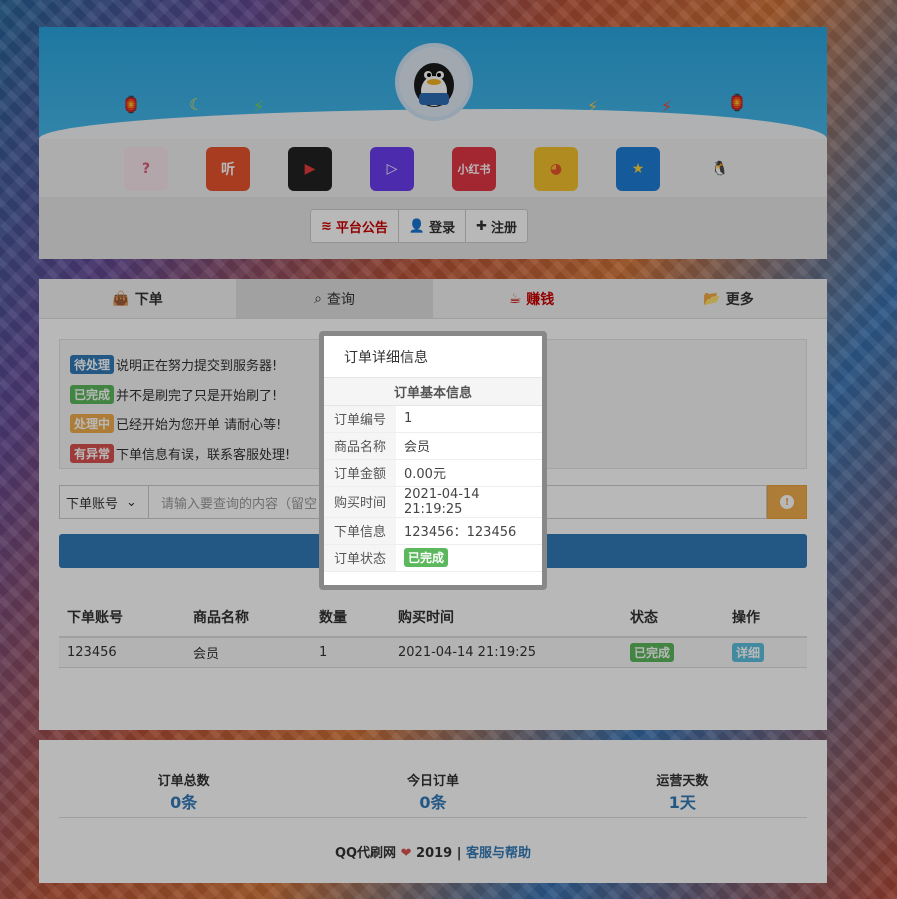  What do you see at coordinates (469, 419) in the screenshot?
I see `field-value: 1` at bounding box center [469, 419].